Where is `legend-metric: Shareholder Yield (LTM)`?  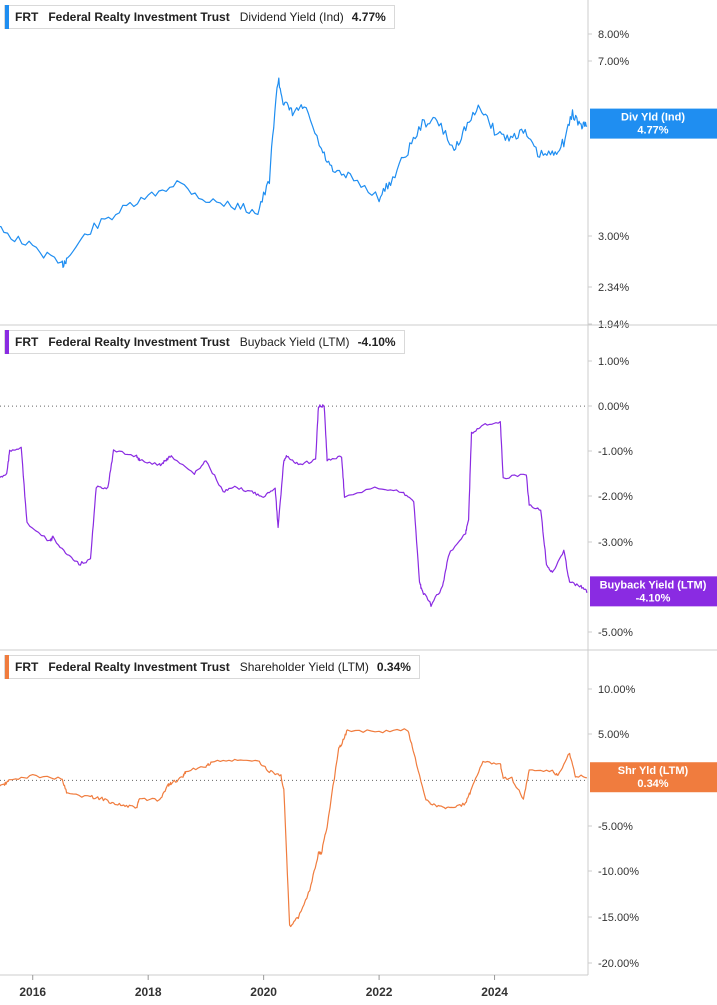 legend-metric: Shareholder Yield (LTM) is located at coordinates (304, 667).